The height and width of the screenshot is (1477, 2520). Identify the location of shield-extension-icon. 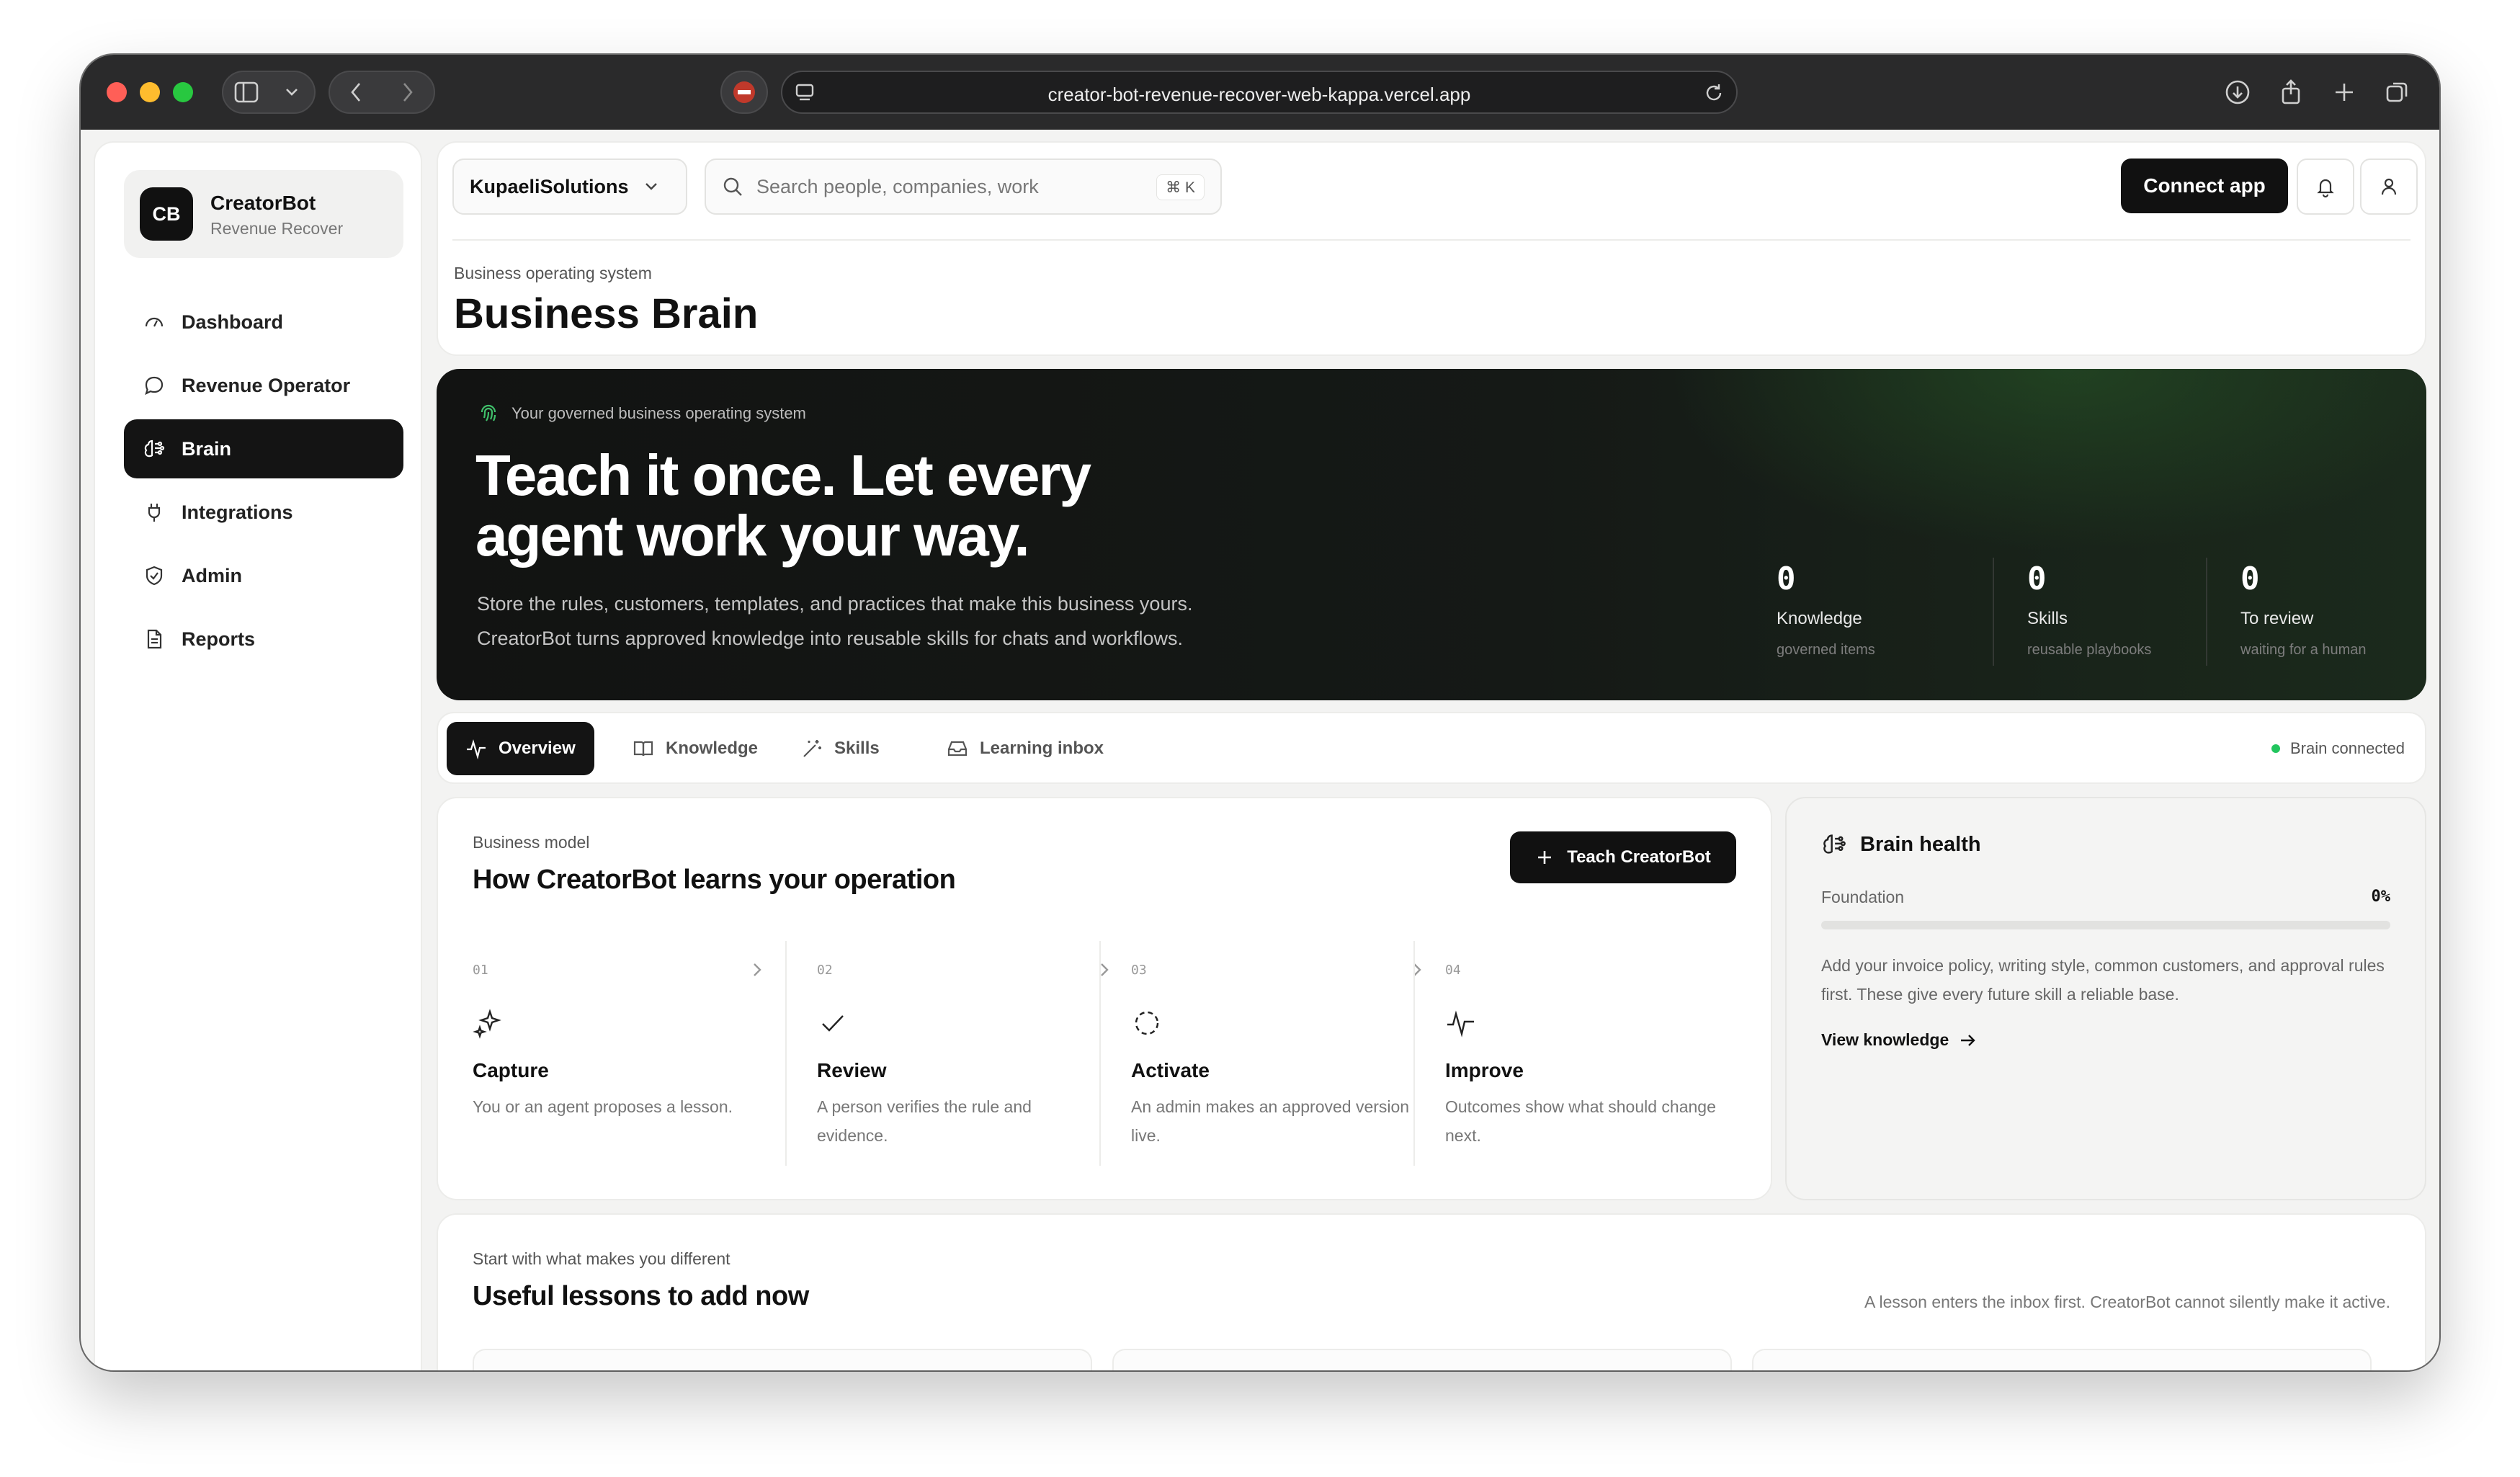
(744, 92).